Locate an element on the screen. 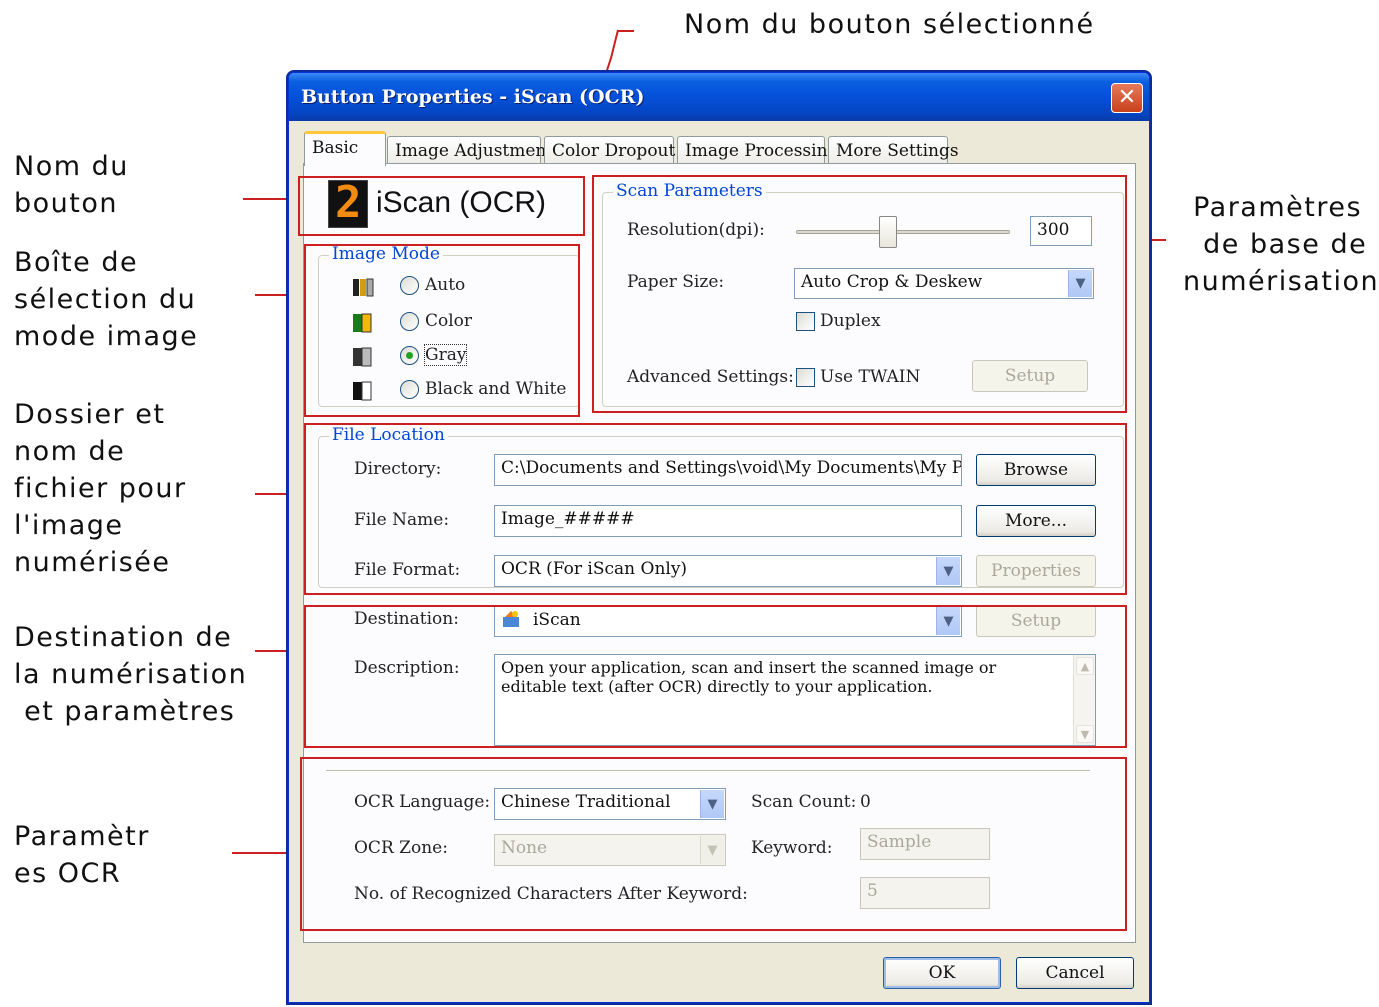  tab-image-adjustment: Image Adjustment is located at coordinates (470, 150).